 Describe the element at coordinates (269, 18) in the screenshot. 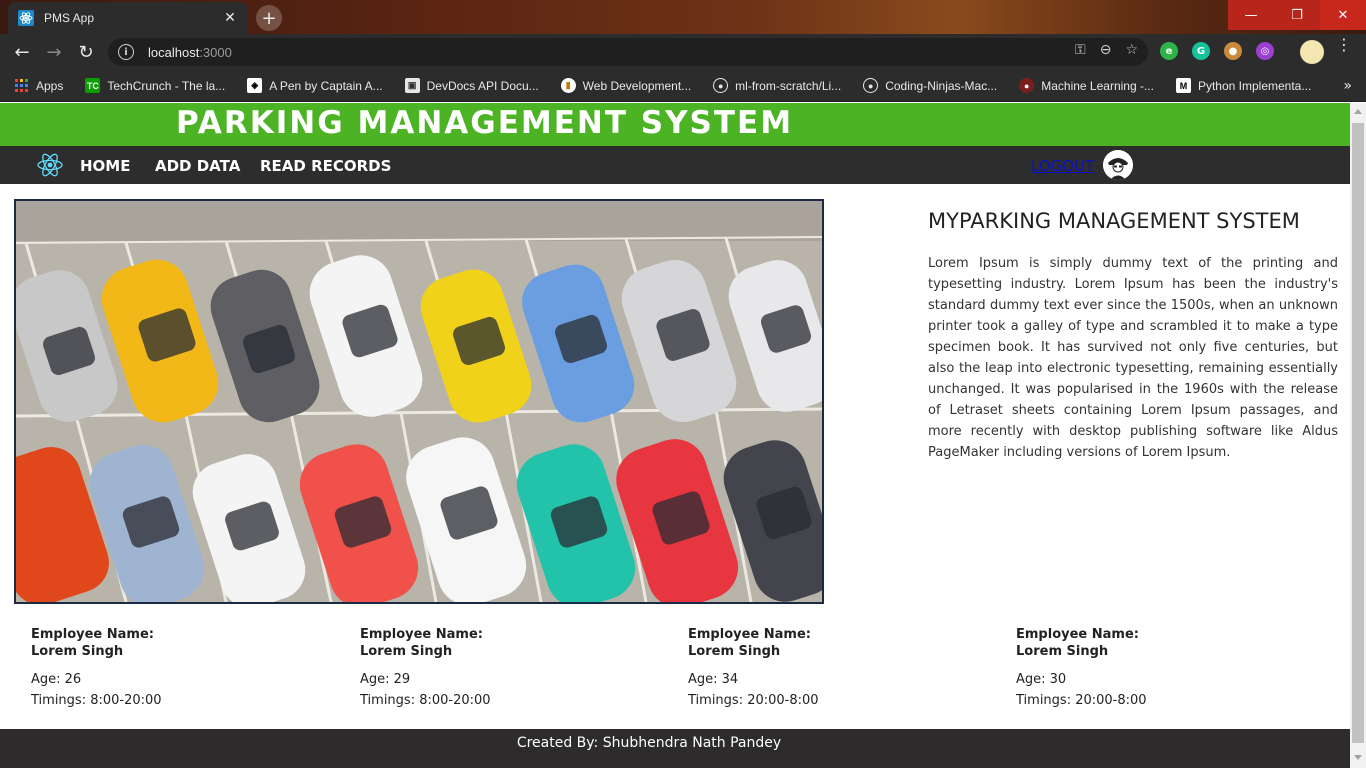

I see `new-tab-button: +` at that location.